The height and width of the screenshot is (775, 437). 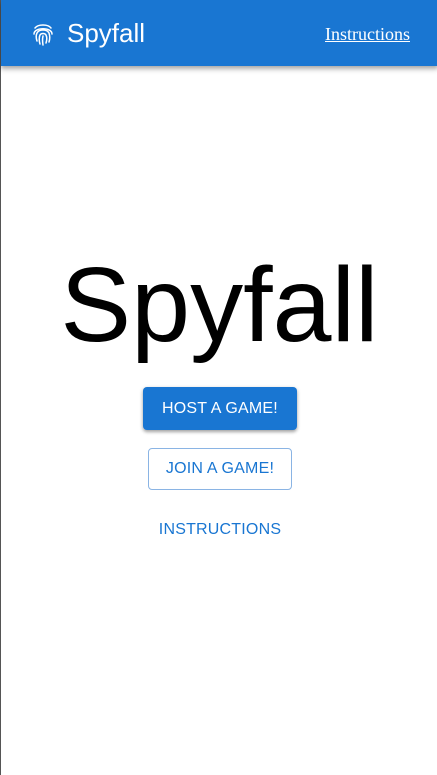 What do you see at coordinates (220, 408) in the screenshot?
I see `host-game-button: HOST A GAME!` at bounding box center [220, 408].